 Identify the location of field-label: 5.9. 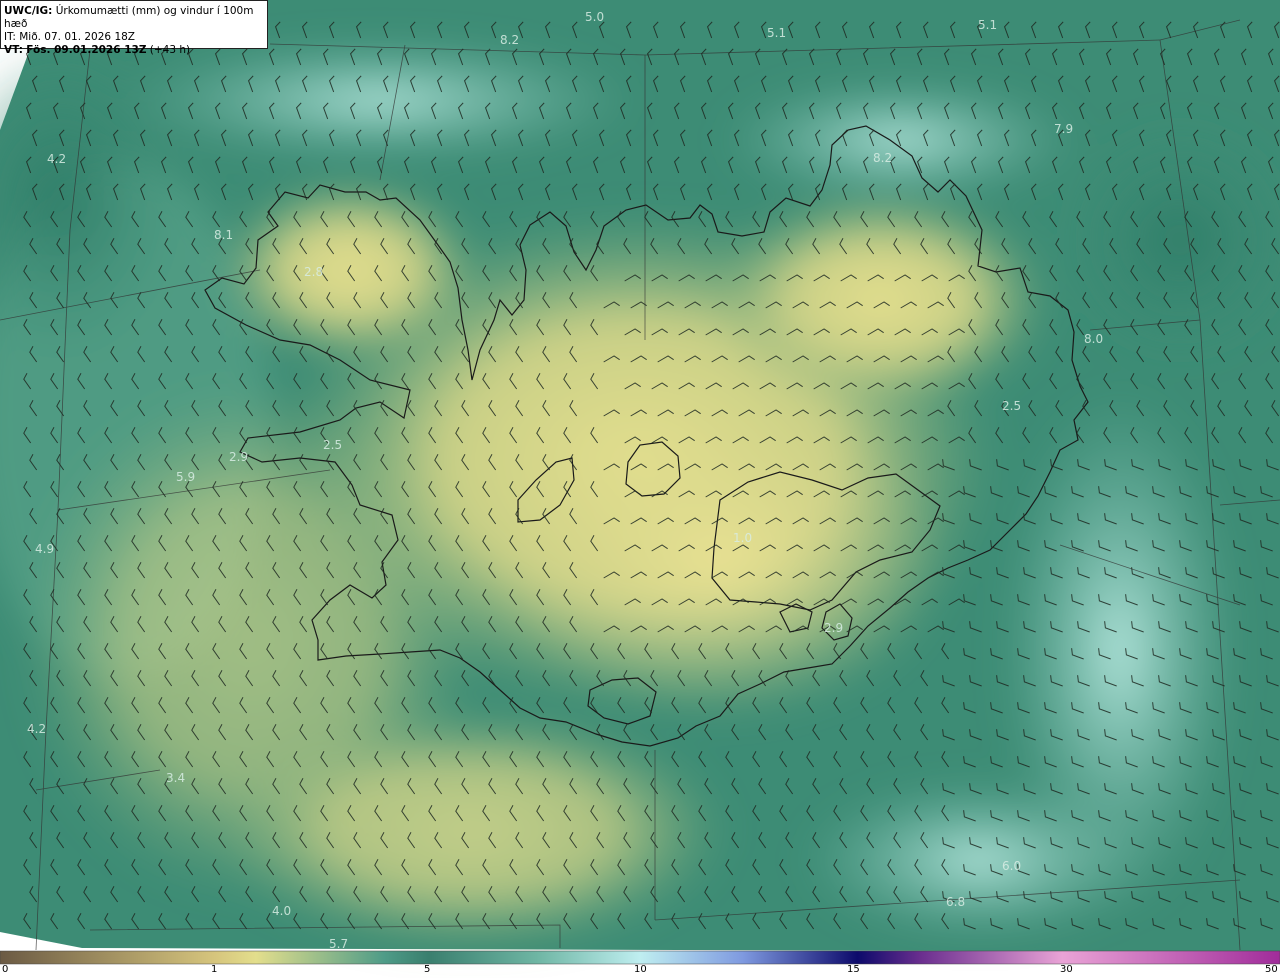
(185, 477).